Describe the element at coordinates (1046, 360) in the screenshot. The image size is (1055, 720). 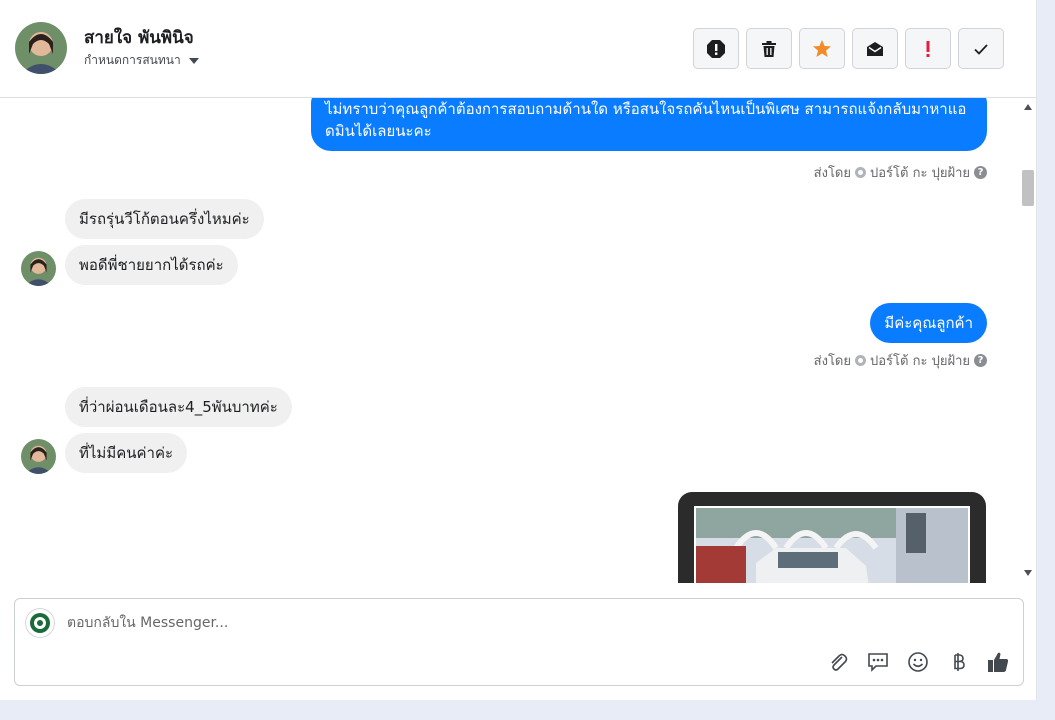
I see `window-edge` at that location.